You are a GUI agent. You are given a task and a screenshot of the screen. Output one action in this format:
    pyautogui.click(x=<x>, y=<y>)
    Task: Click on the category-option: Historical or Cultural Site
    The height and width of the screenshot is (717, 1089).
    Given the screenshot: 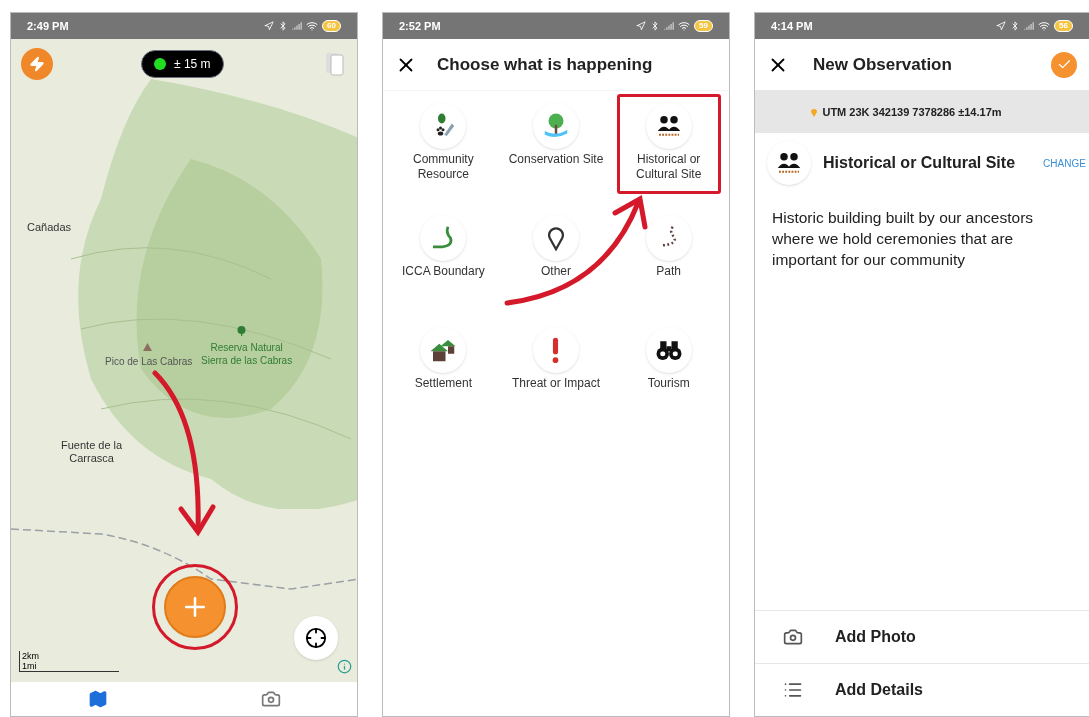 What is the action you would take?
    pyautogui.click(x=668, y=144)
    